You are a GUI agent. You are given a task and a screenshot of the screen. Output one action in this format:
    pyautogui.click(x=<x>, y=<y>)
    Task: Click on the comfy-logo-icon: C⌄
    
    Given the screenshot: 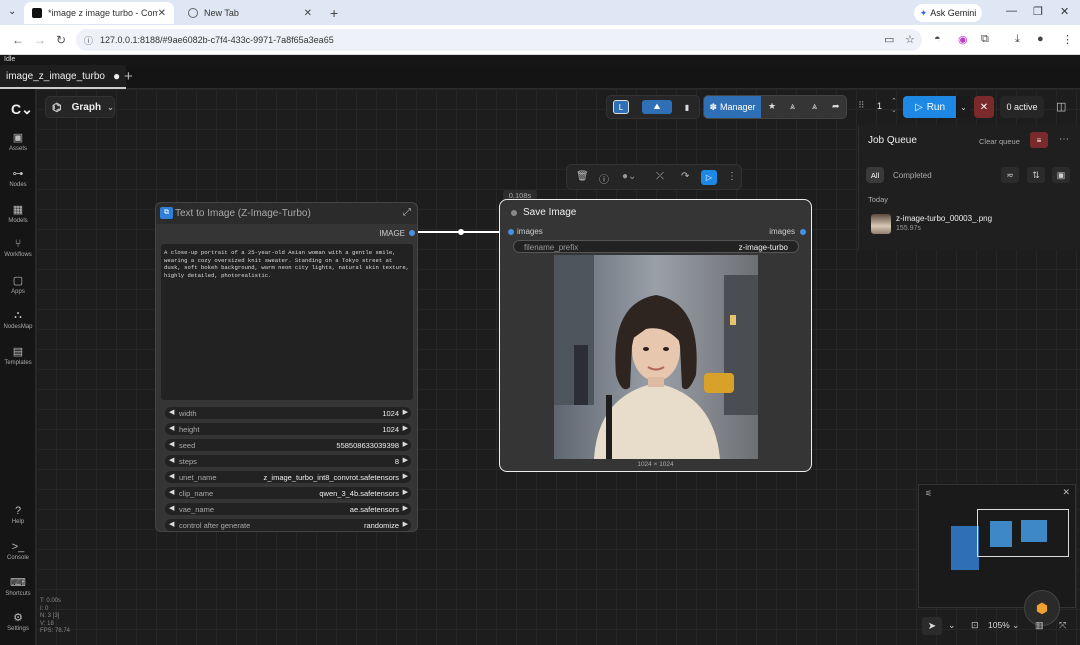 What is the action you would take?
    pyautogui.click(x=22, y=109)
    